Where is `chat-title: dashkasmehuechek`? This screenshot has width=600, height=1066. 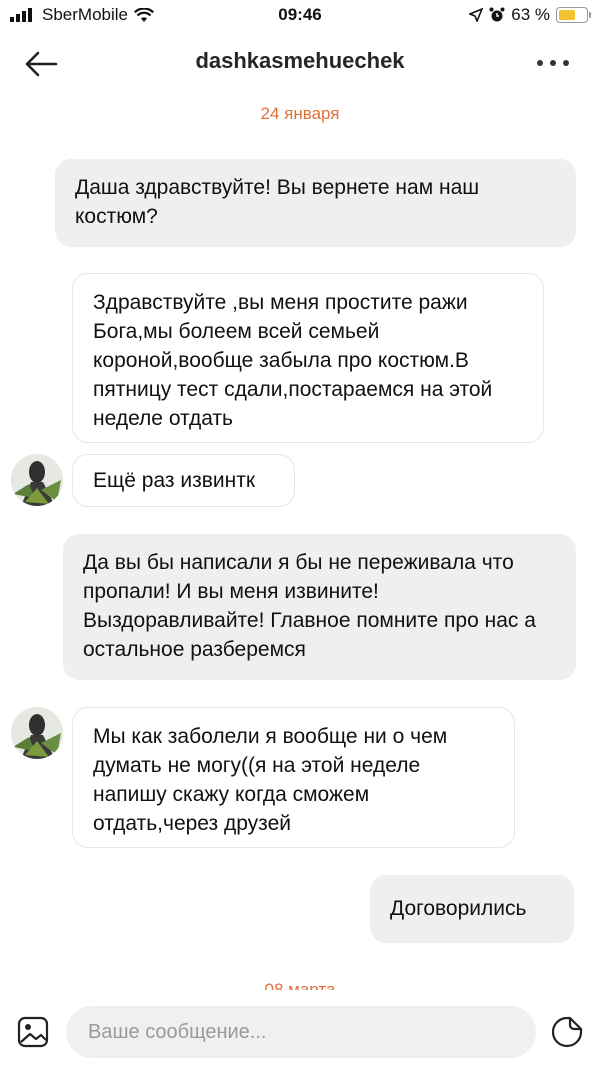 chat-title: dashkasmehuechek is located at coordinates (300, 61).